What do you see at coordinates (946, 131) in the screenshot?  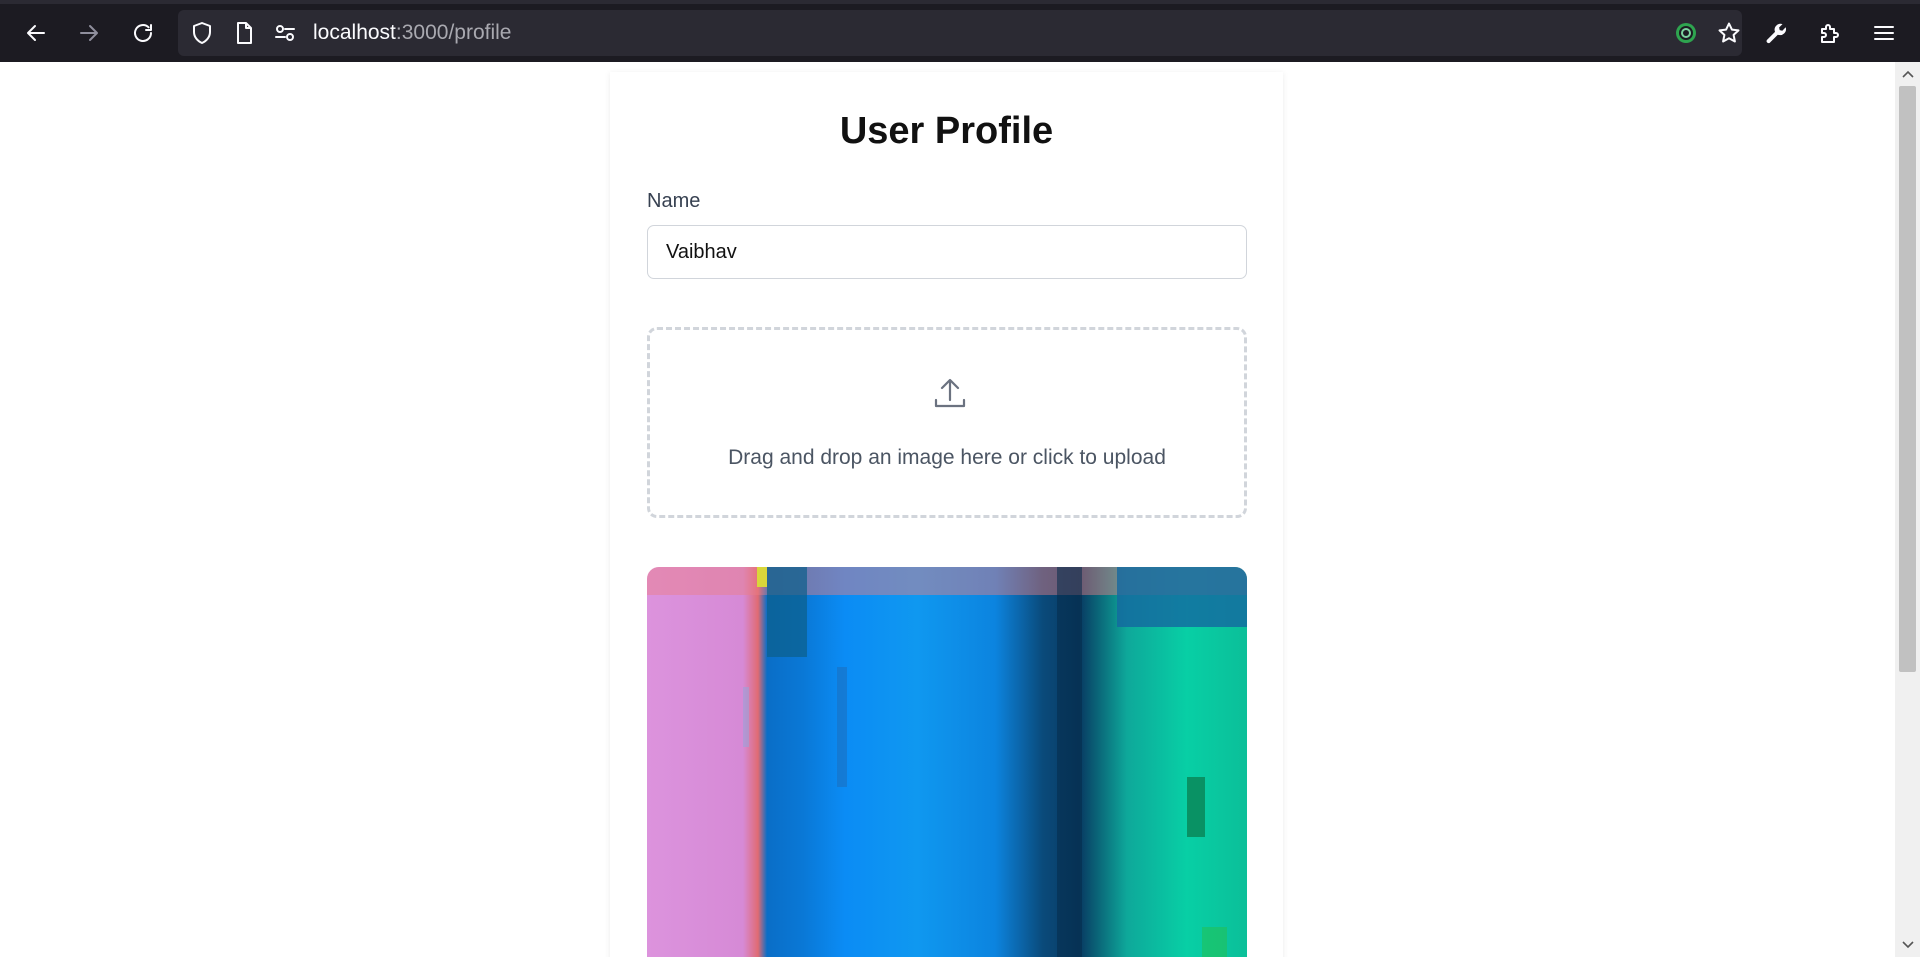 I see `page-title: User Profile` at bounding box center [946, 131].